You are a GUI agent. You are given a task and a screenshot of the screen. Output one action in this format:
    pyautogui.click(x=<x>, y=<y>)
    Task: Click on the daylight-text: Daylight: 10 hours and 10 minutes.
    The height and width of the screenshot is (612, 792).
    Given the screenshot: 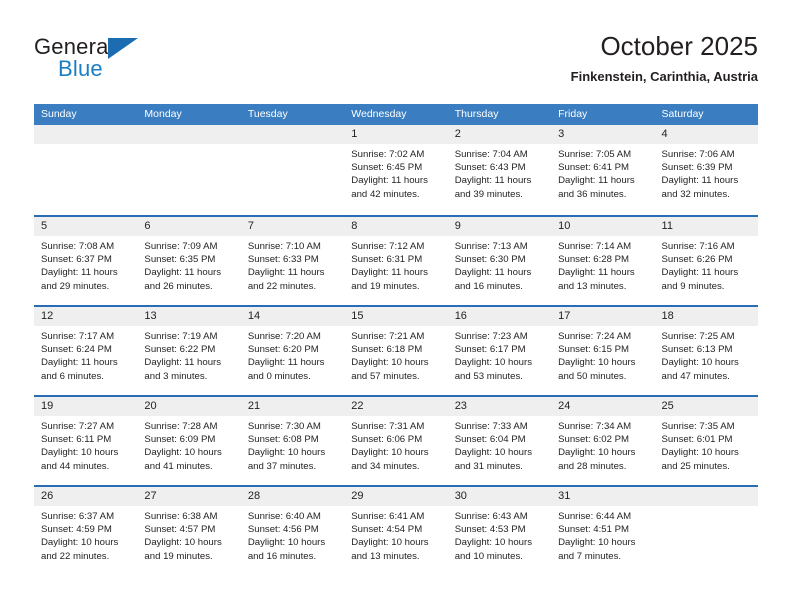 What is the action you would take?
    pyautogui.click(x=493, y=549)
    